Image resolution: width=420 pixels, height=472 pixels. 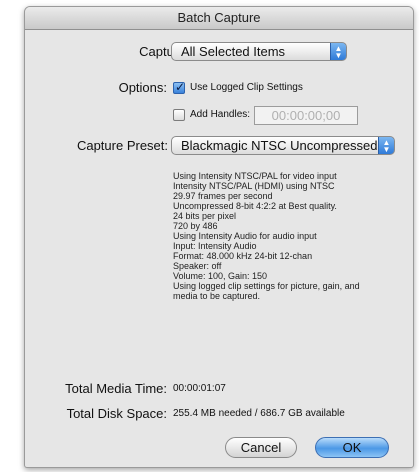 I want to click on handles-timecode-field: 00:00:00;00, so click(x=306, y=115).